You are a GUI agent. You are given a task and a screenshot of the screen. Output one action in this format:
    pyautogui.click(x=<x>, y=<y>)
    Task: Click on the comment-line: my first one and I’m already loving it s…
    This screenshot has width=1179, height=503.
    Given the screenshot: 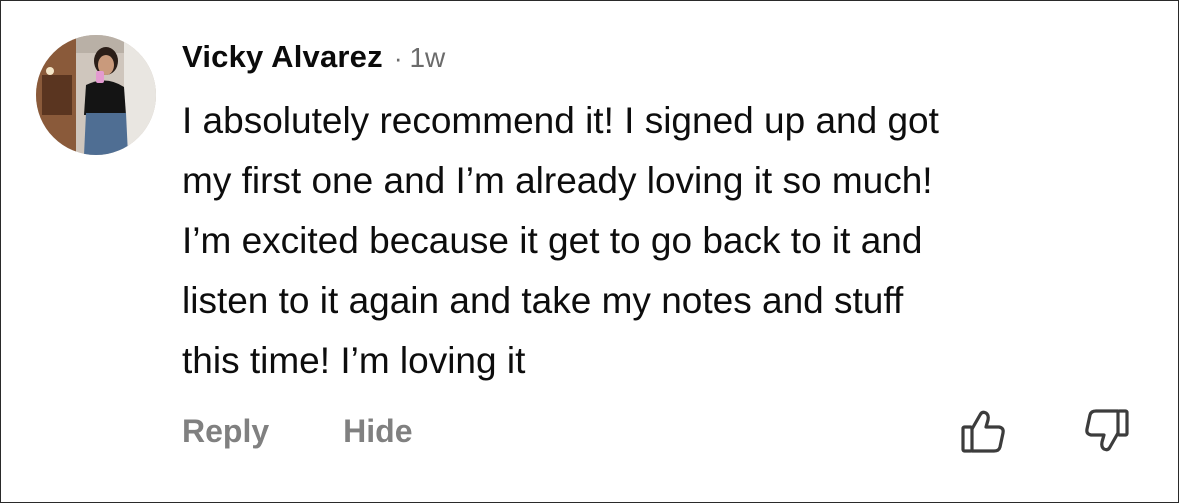 What is the action you would take?
    pyautogui.click(x=557, y=180)
    